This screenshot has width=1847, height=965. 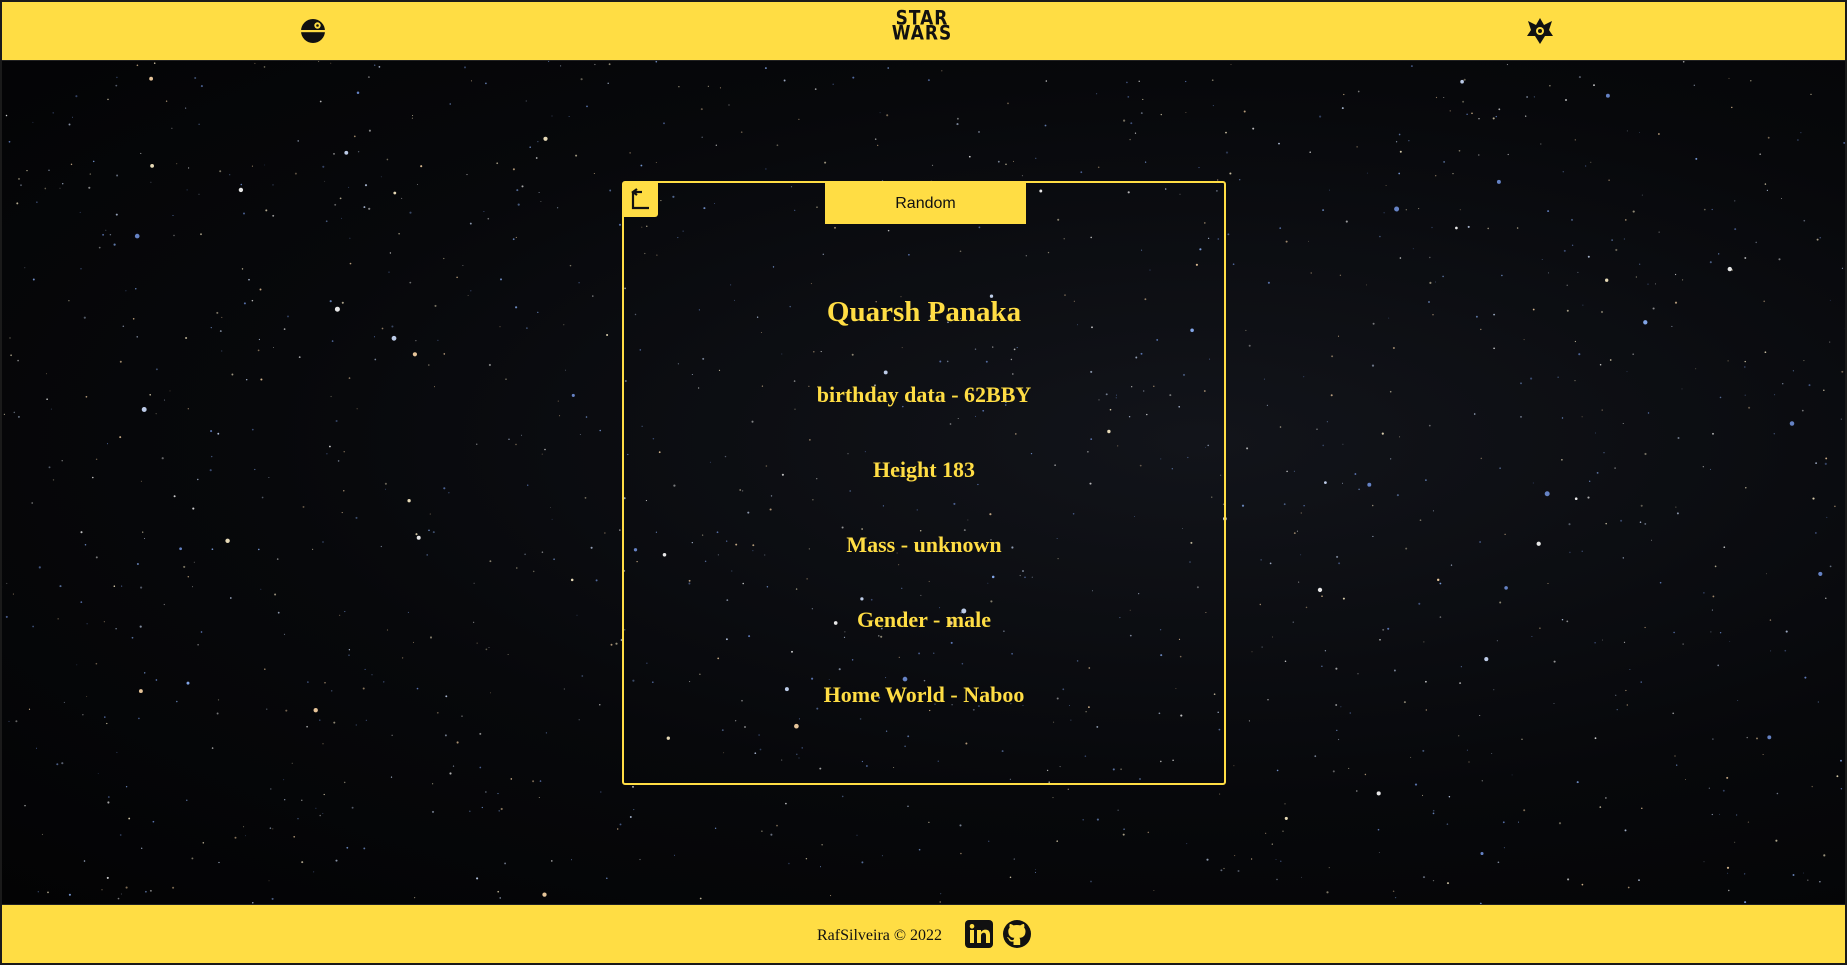 I want to click on random-button: Random, so click(x=925, y=203).